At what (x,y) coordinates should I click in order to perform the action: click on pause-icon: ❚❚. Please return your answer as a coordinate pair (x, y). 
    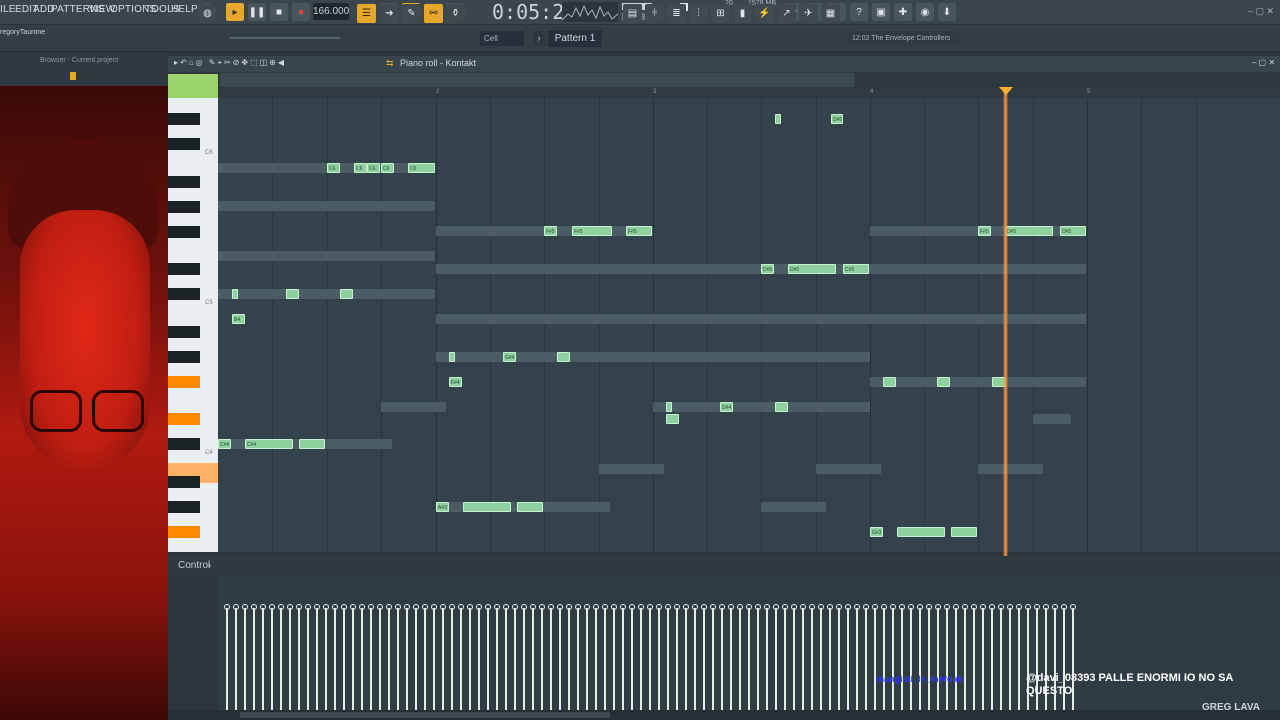
    Looking at the image, I should click on (257, 12).